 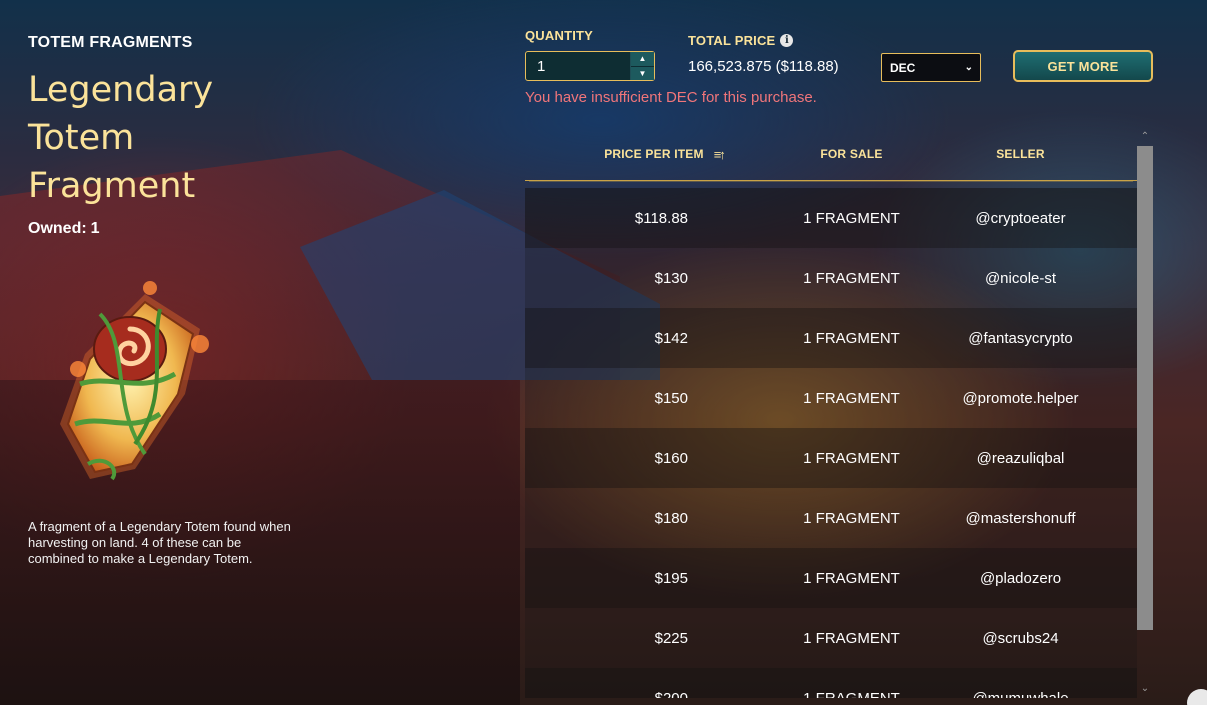 I want to click on table-row: $130 1 FRAGMENT @nicole-st, so click(x=831, y=278).